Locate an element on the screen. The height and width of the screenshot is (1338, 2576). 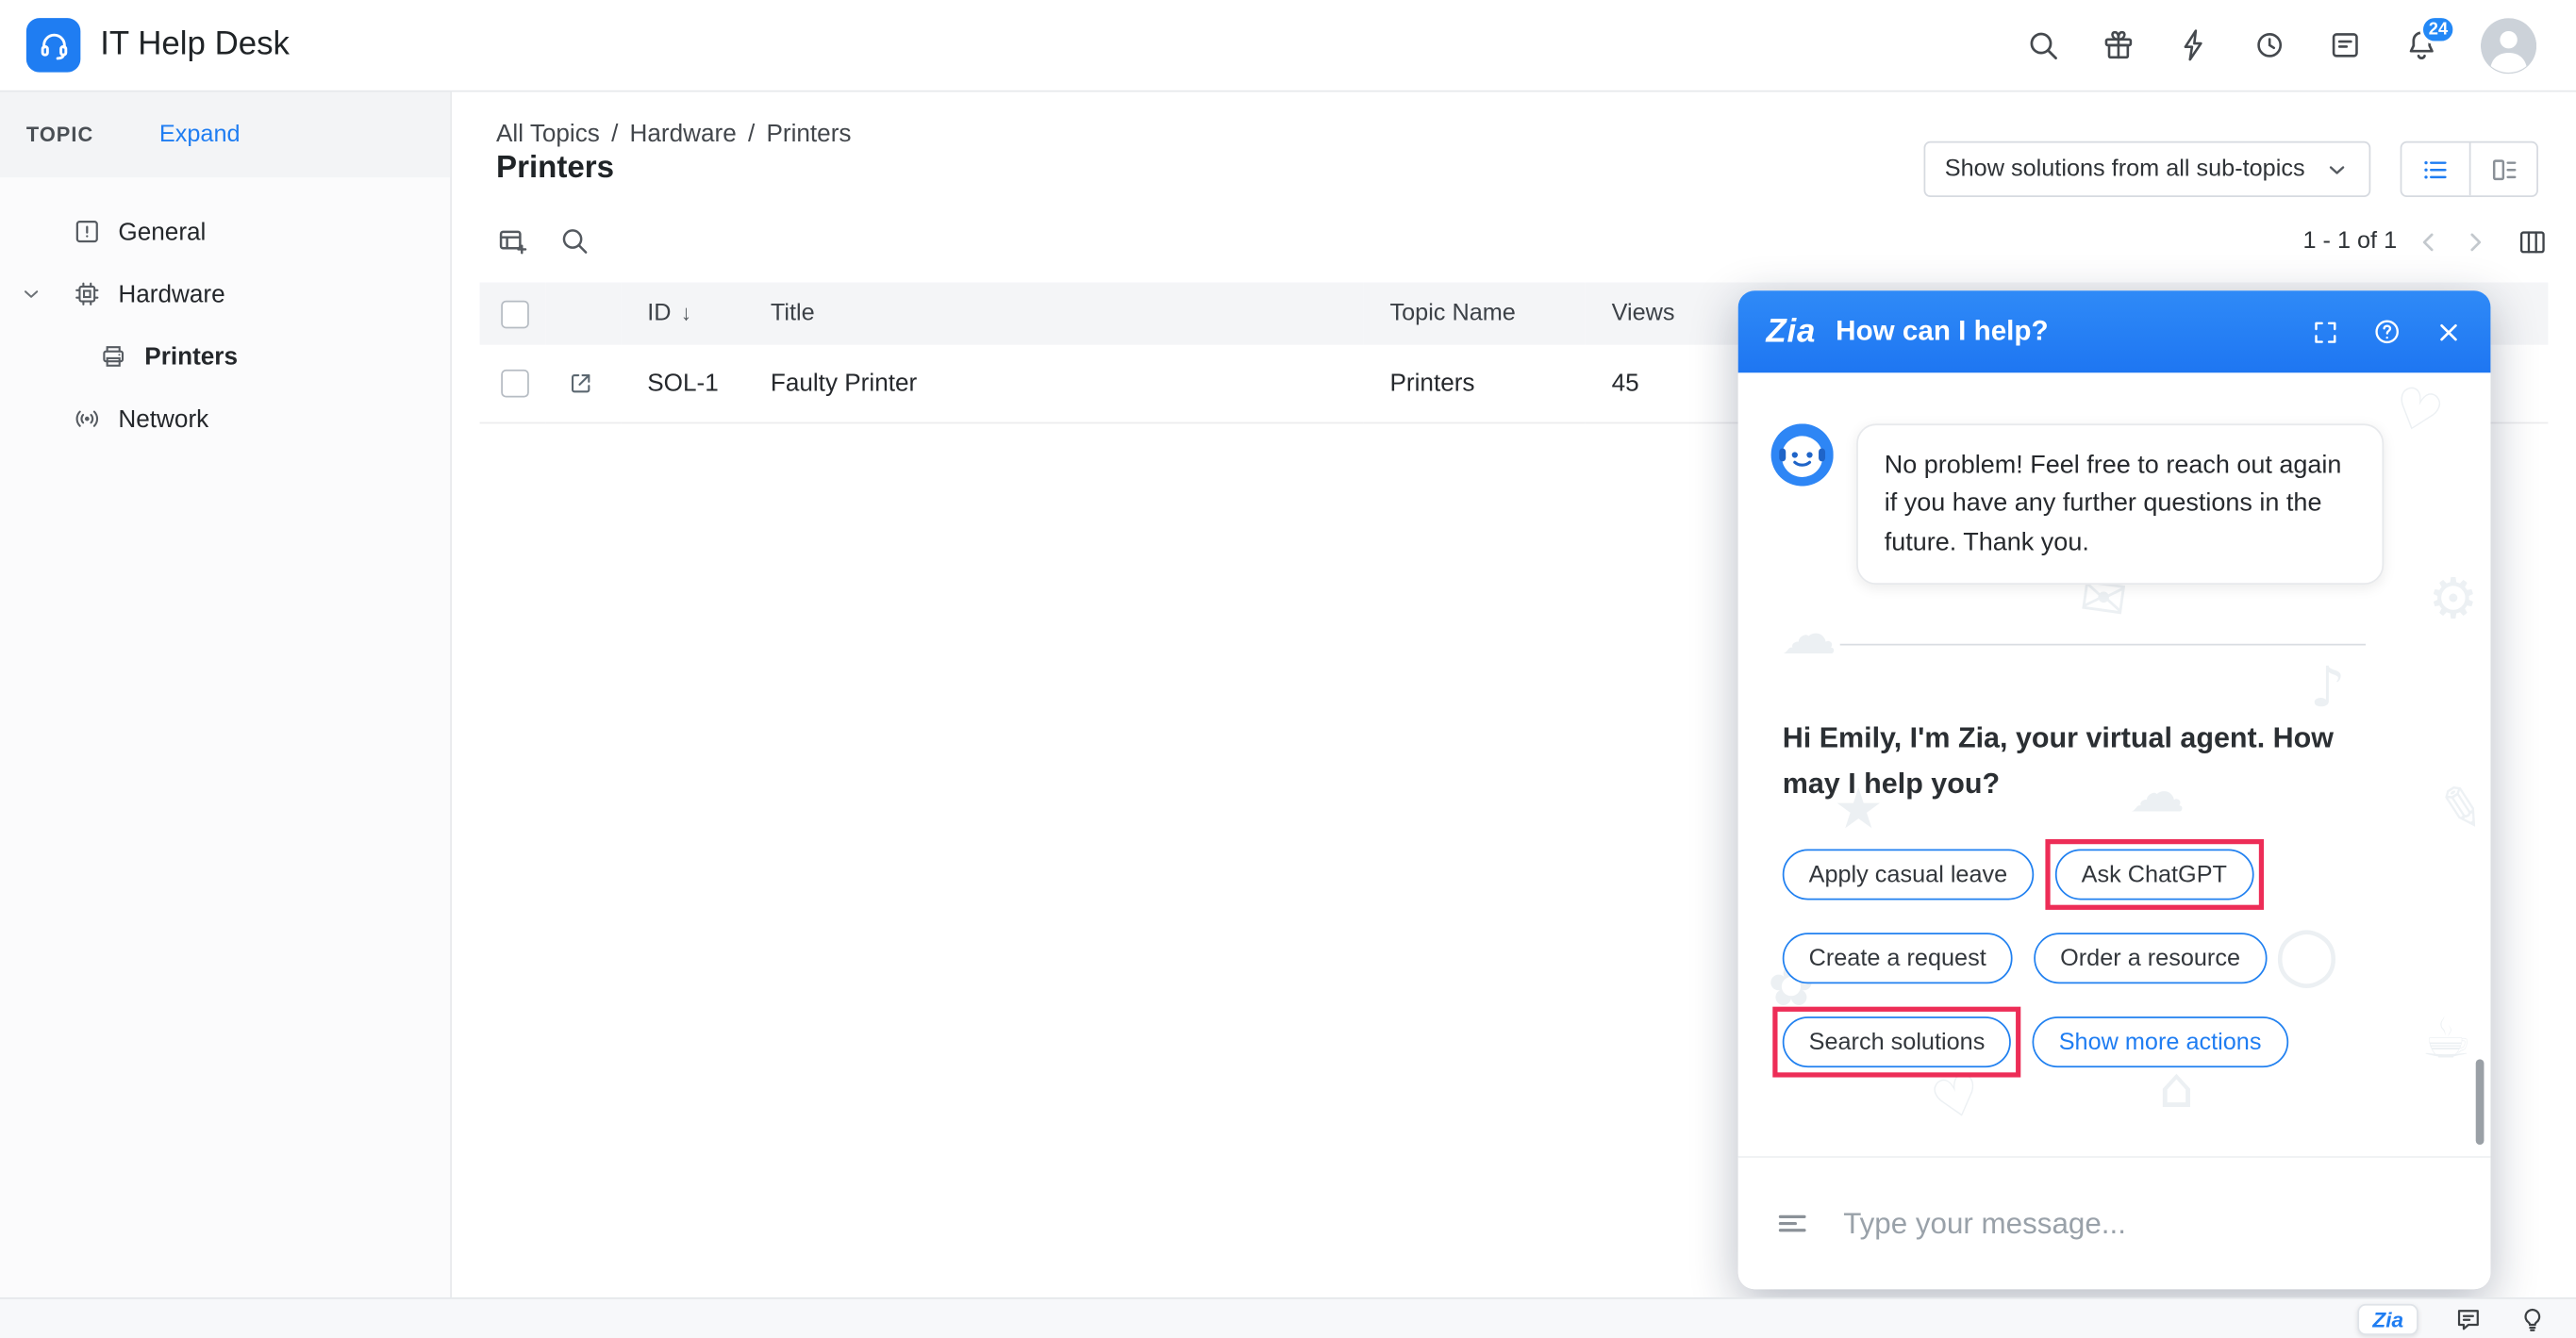
notification-badge: 24 is located at coordinates (2438, 29).